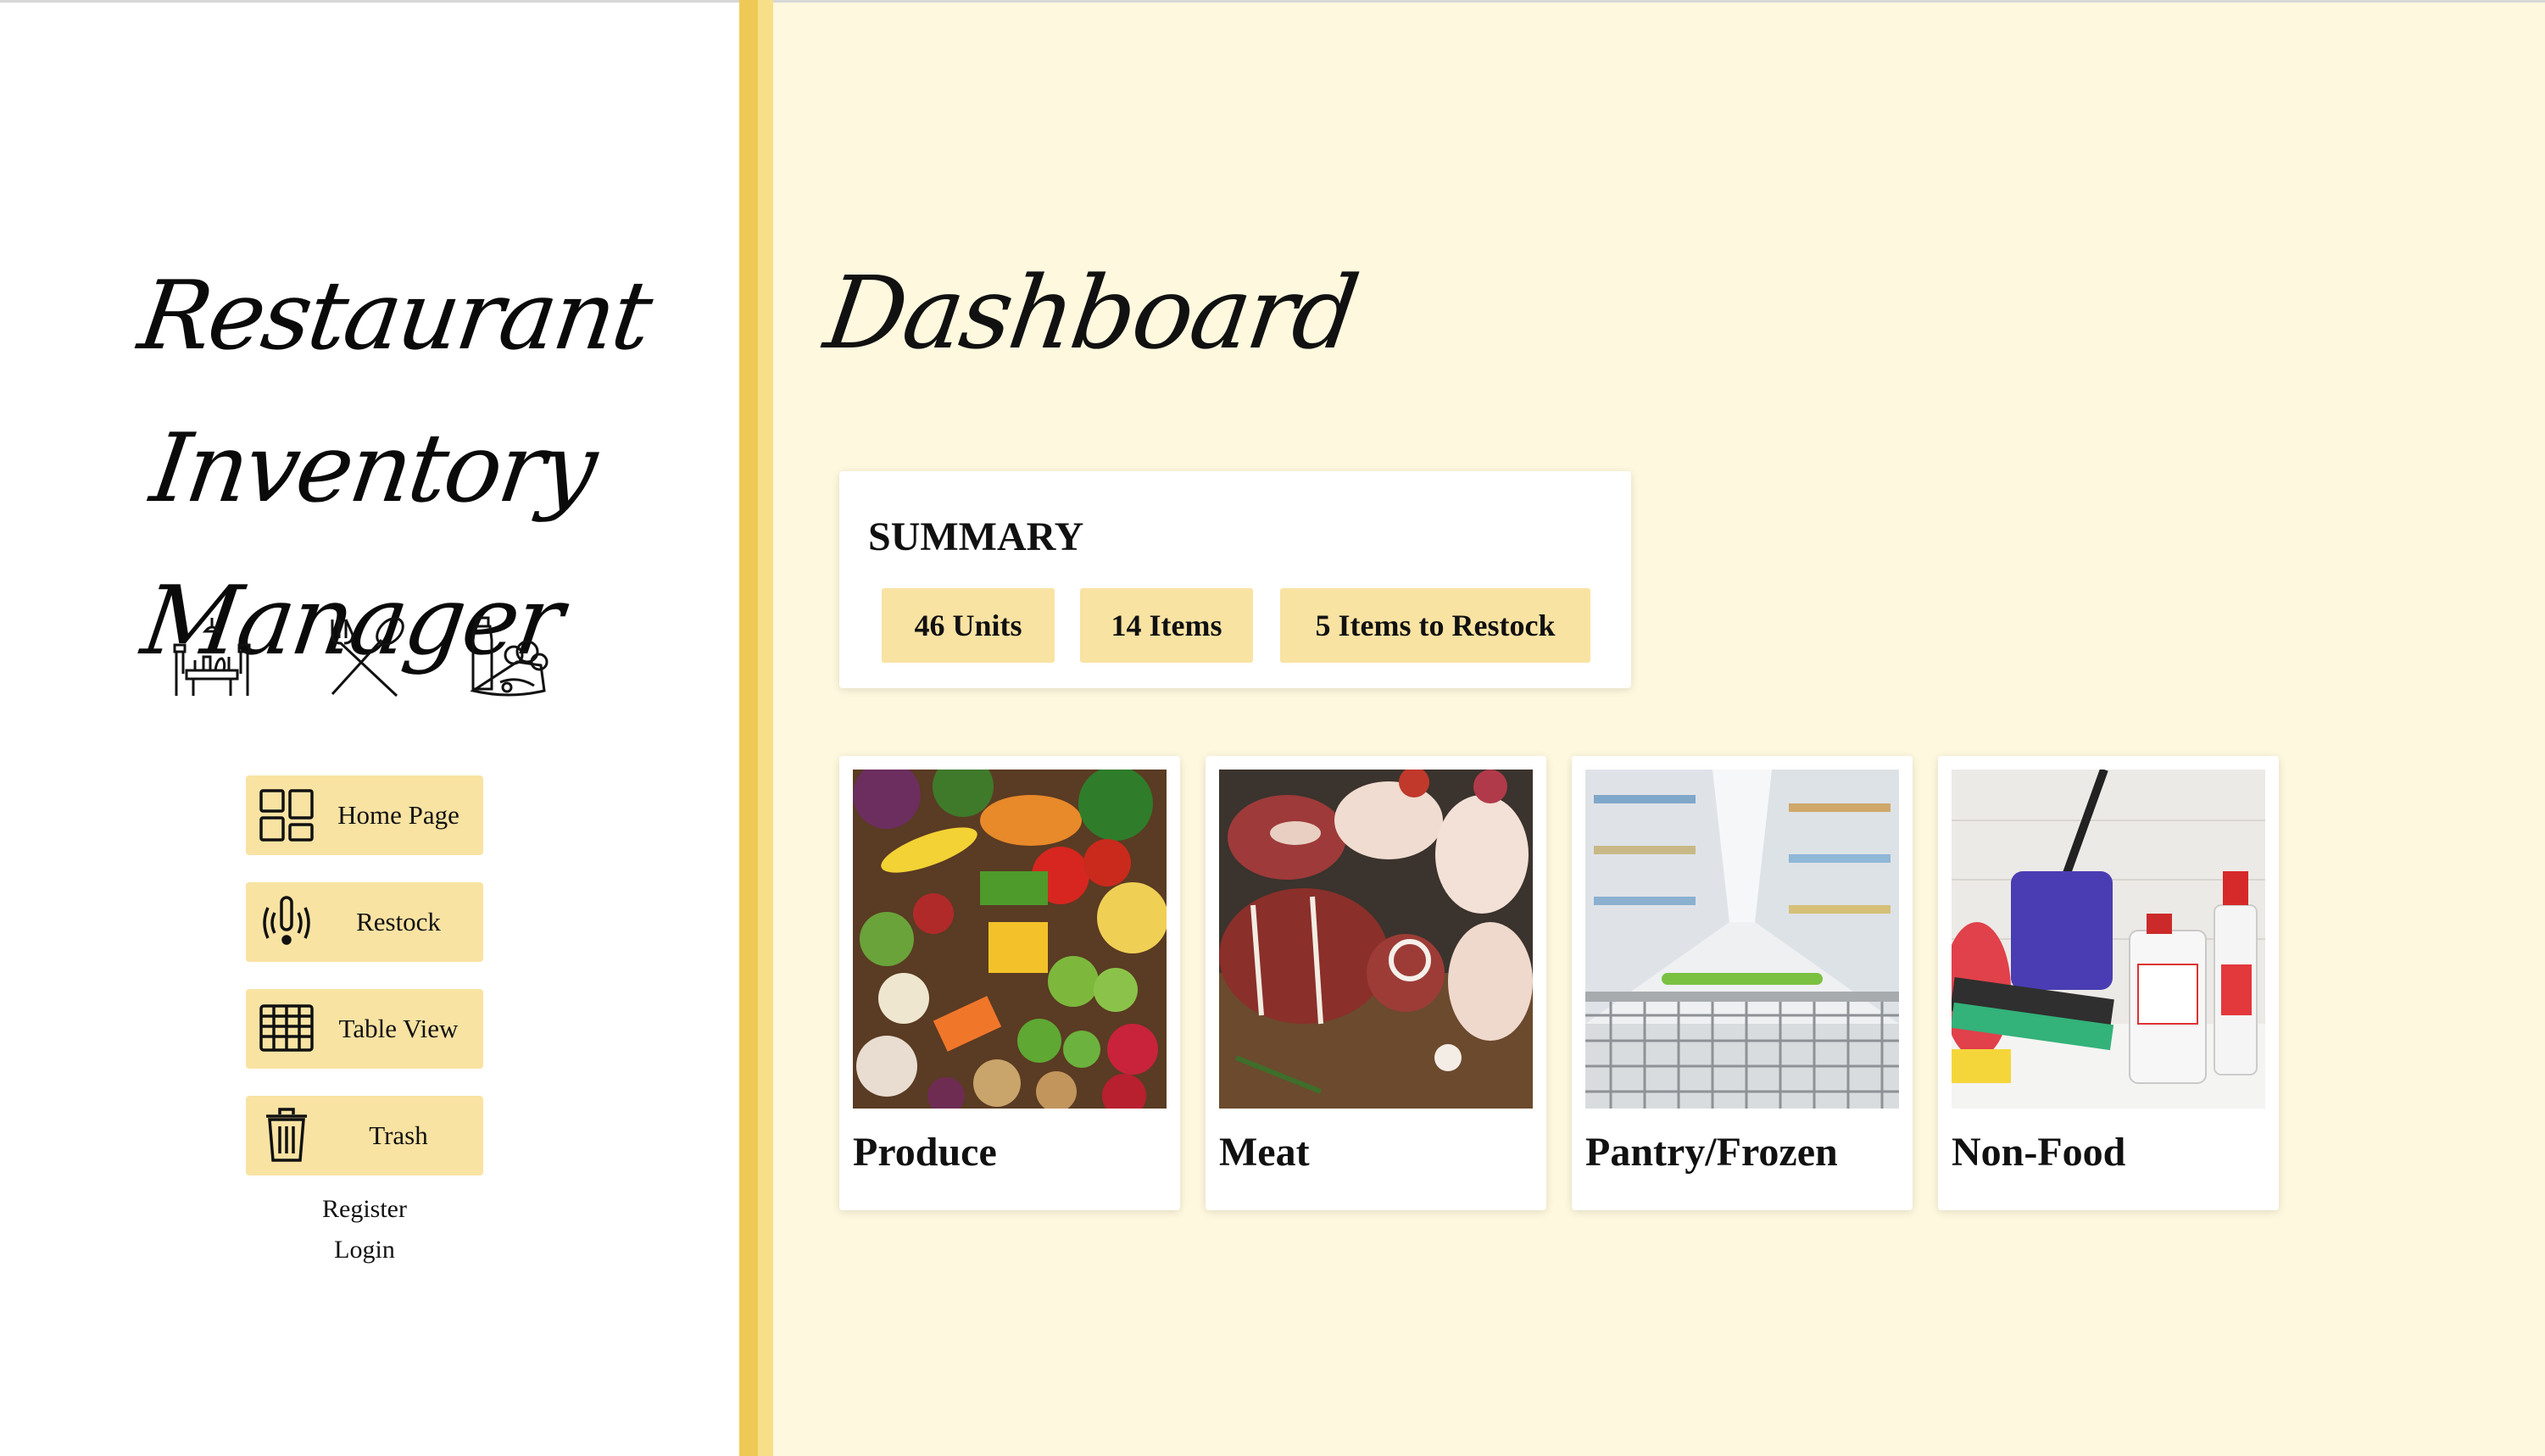 The image size is (2545, 1456). Describe the element at coordinates (2039, 1152) in the screenshot. I see `category-label: Non-Food` at that location.